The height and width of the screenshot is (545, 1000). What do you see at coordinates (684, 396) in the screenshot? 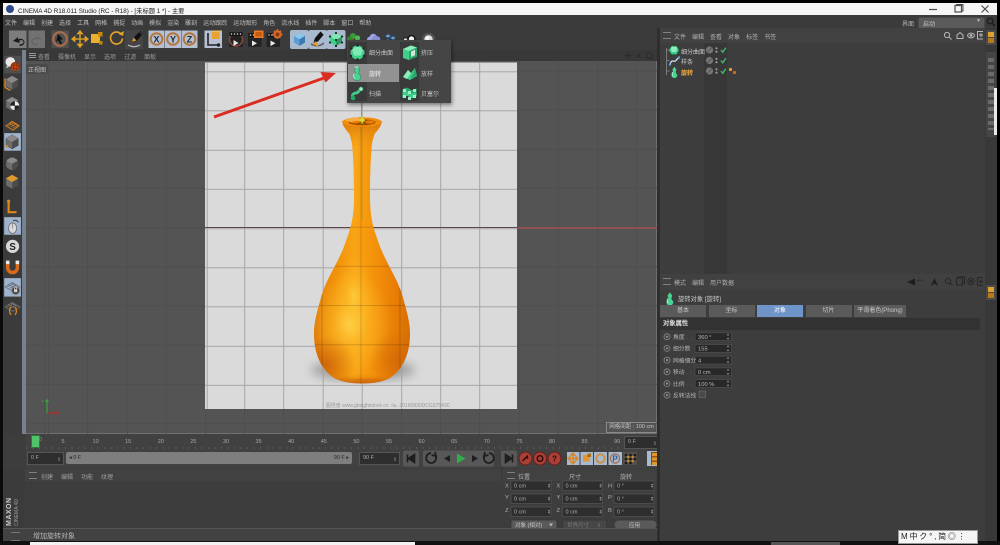
I see `svg-text: 反转法线` at bounding box center [684, 396].